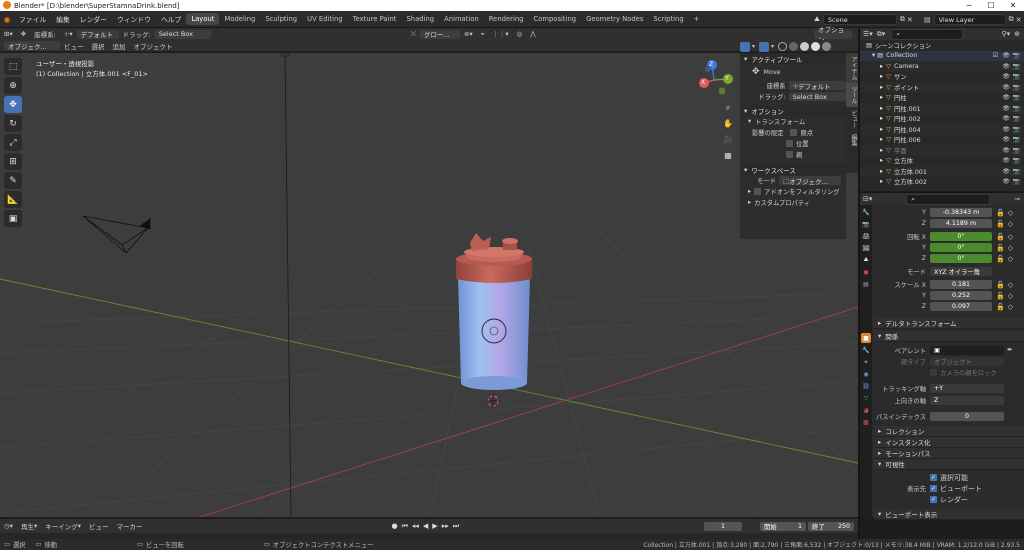 The width and height of the screenshot is (1024, 550). I want to click on tab-item: アイテム, so click(852, 68).